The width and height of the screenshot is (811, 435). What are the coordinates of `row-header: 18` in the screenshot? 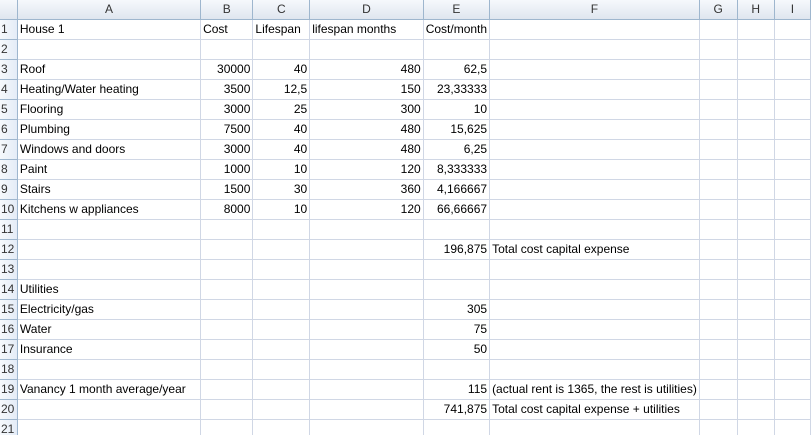 It's located at (9, 369).